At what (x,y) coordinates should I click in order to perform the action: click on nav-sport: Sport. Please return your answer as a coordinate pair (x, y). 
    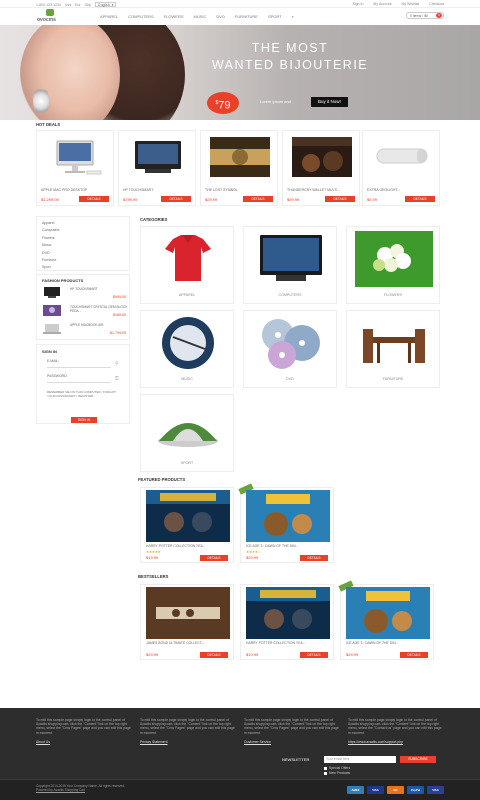
    Looking at the image, I should click on (275, 16).